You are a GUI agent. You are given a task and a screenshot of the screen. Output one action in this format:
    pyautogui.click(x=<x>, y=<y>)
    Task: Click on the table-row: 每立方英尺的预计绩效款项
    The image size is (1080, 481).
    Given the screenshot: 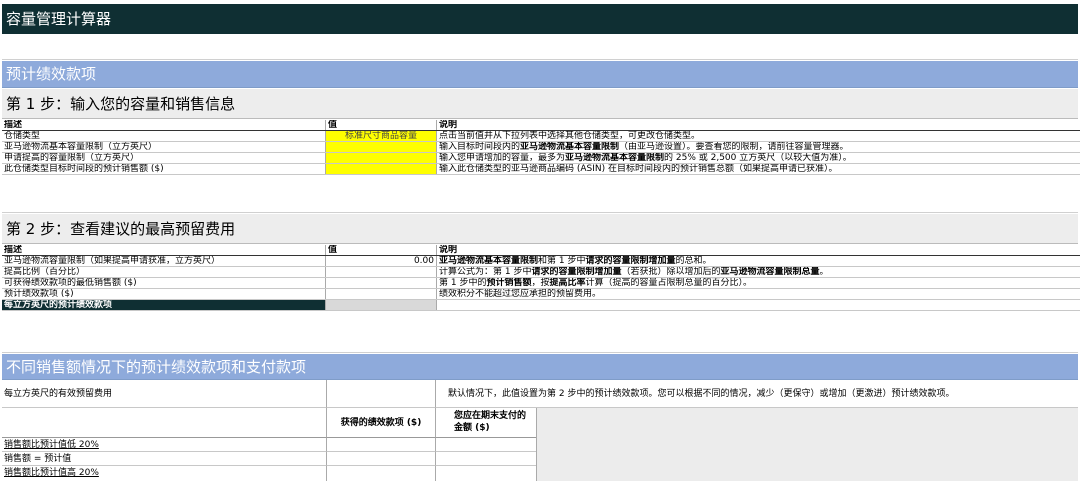 What is the action you would take?
    pyautogui.click(x=541, y=305)
    